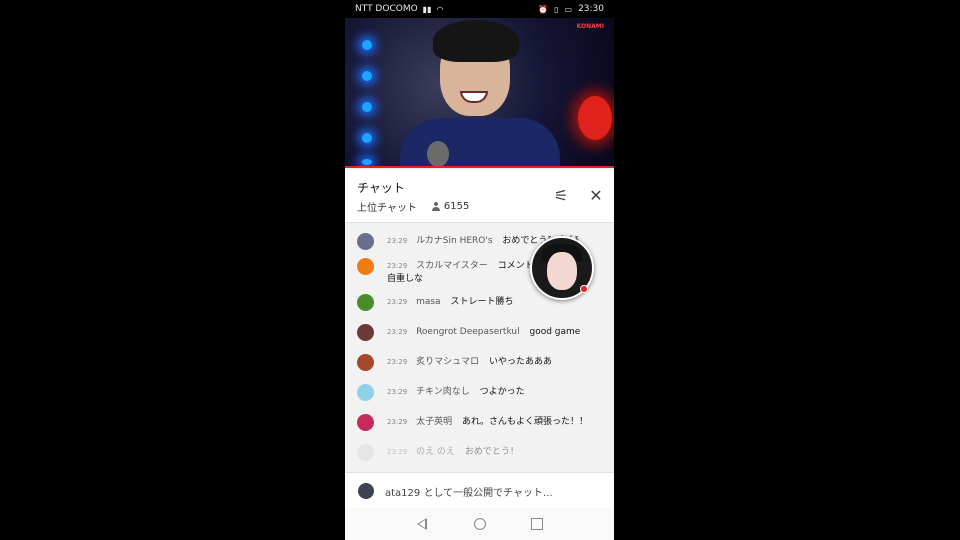 Image resolution: width=960 pixels, height=540 pixels. I want to click on recent-apps-icon, so click(537, 524).